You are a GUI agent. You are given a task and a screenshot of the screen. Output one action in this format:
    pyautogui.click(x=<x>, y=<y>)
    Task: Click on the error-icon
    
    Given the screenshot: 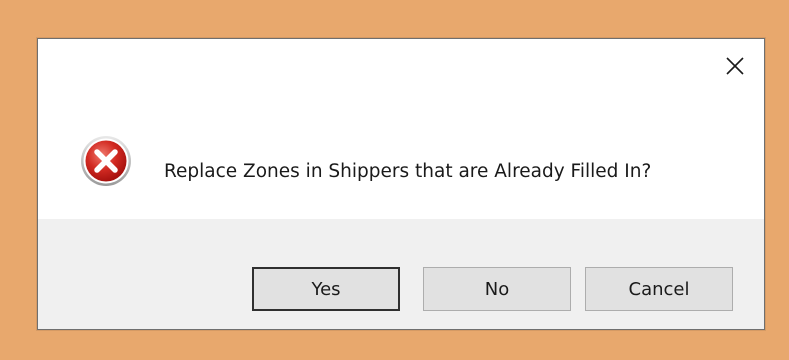 What is the action you would take?
    pyautogui.click(x=106, y=161)
    